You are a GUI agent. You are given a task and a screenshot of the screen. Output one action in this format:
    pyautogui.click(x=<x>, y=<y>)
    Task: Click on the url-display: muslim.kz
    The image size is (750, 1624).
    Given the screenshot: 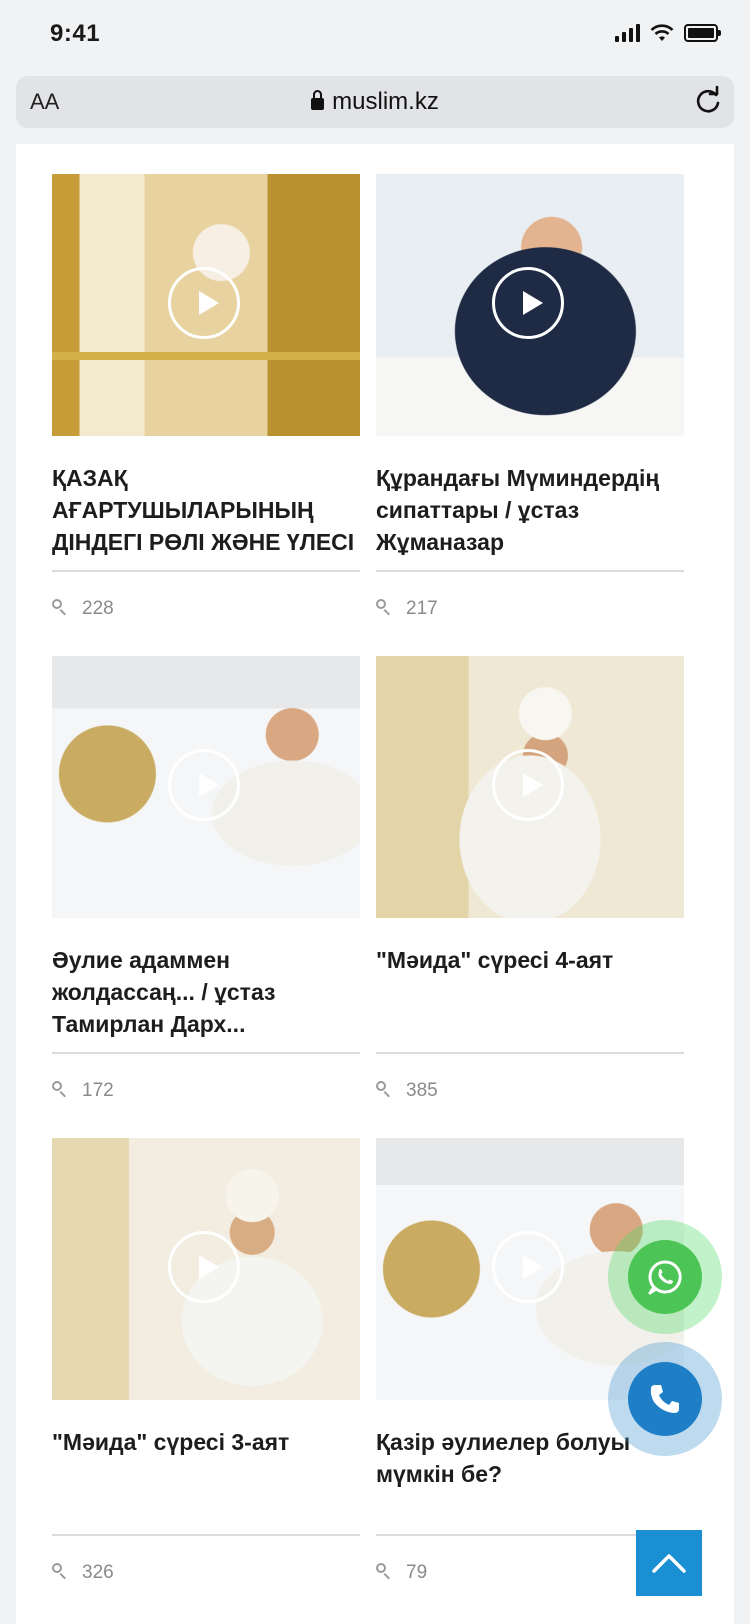 What is the action you would take?
    pyautogui.click(x=375, y=102)
    